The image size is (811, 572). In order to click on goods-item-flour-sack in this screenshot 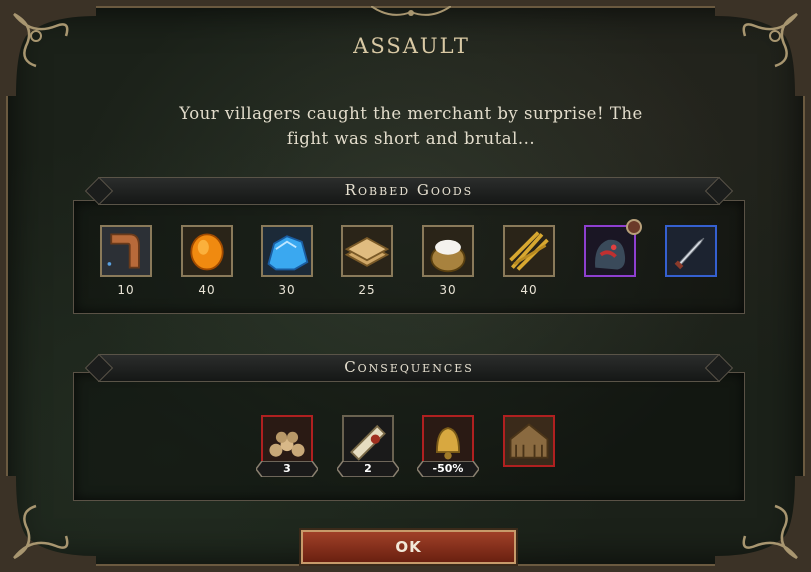, I will do `click(448, 251)`.